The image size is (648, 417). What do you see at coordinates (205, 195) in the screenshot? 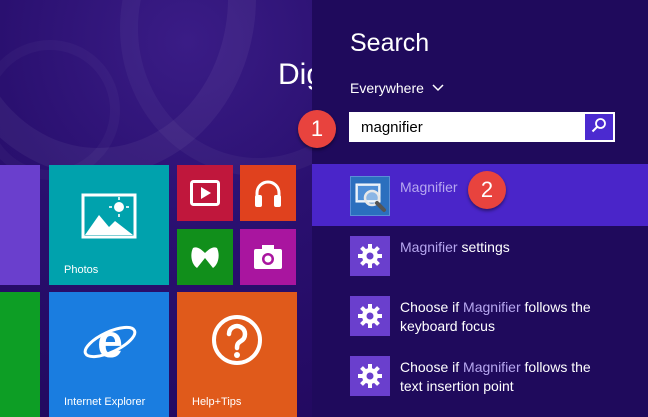
I see `video-icon` at bounding box center [205, 195].